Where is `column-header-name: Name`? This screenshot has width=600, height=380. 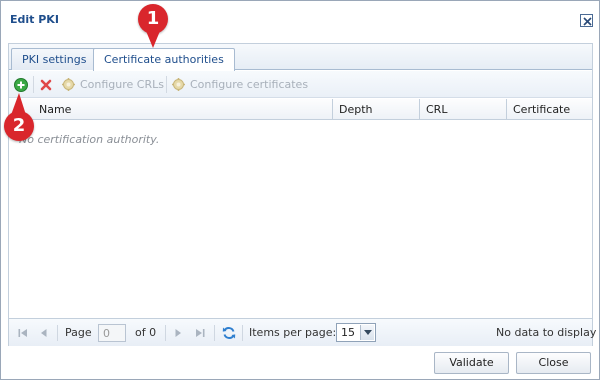
column-header-name: Name is located at coordinates (183, 109).